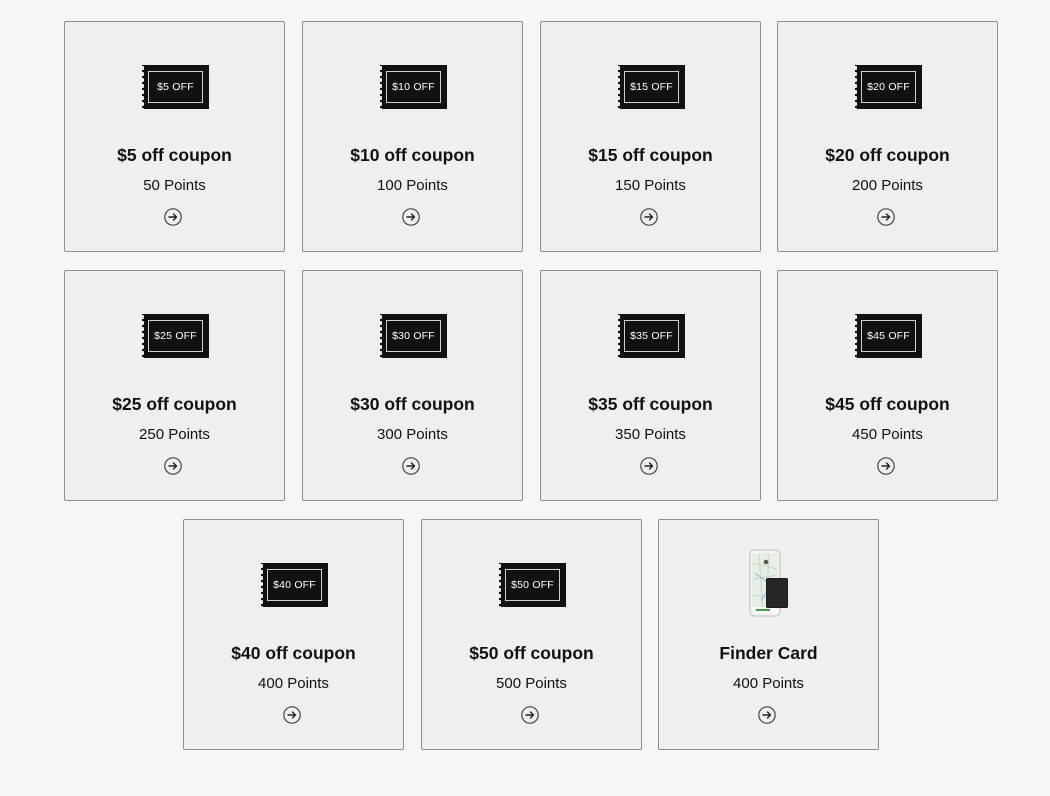 The width and height of the screenshot is (1050, 796). I want to click on coupon-ticket-icon: $45 OFF, so click(888, 336).